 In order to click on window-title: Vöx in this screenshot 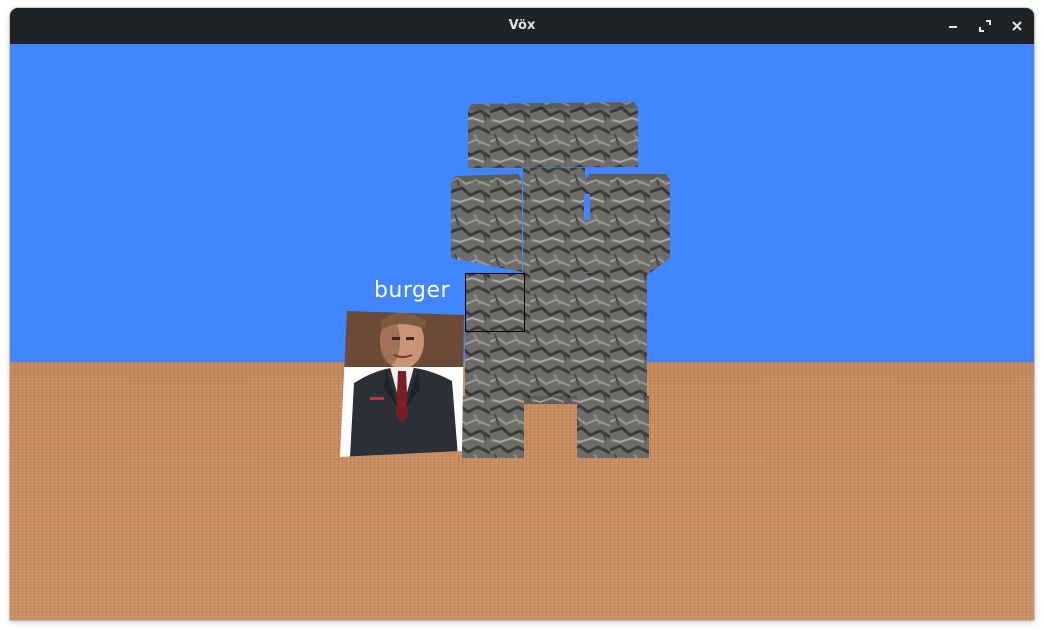, I will do `click(522, 25)`.